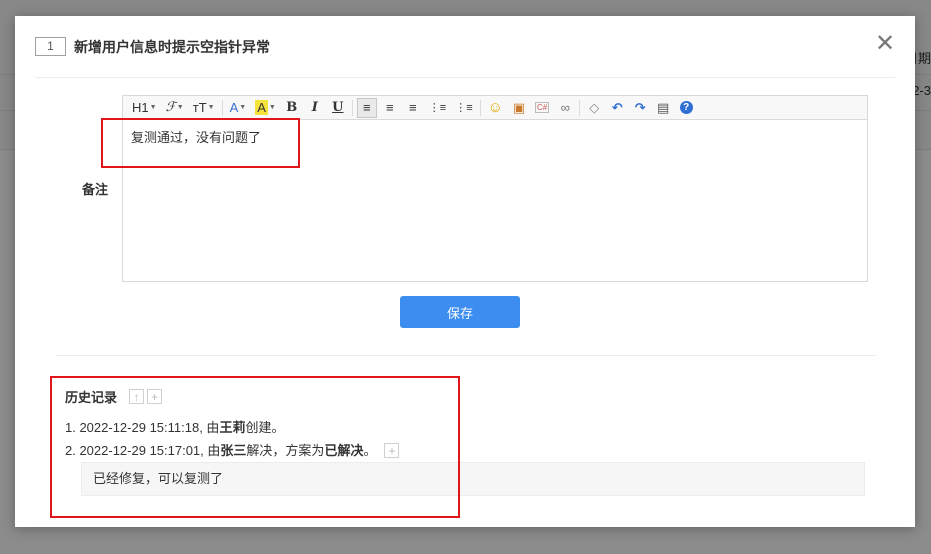  I want to click on arrow-up-icon: ↑, so click(137, 396).